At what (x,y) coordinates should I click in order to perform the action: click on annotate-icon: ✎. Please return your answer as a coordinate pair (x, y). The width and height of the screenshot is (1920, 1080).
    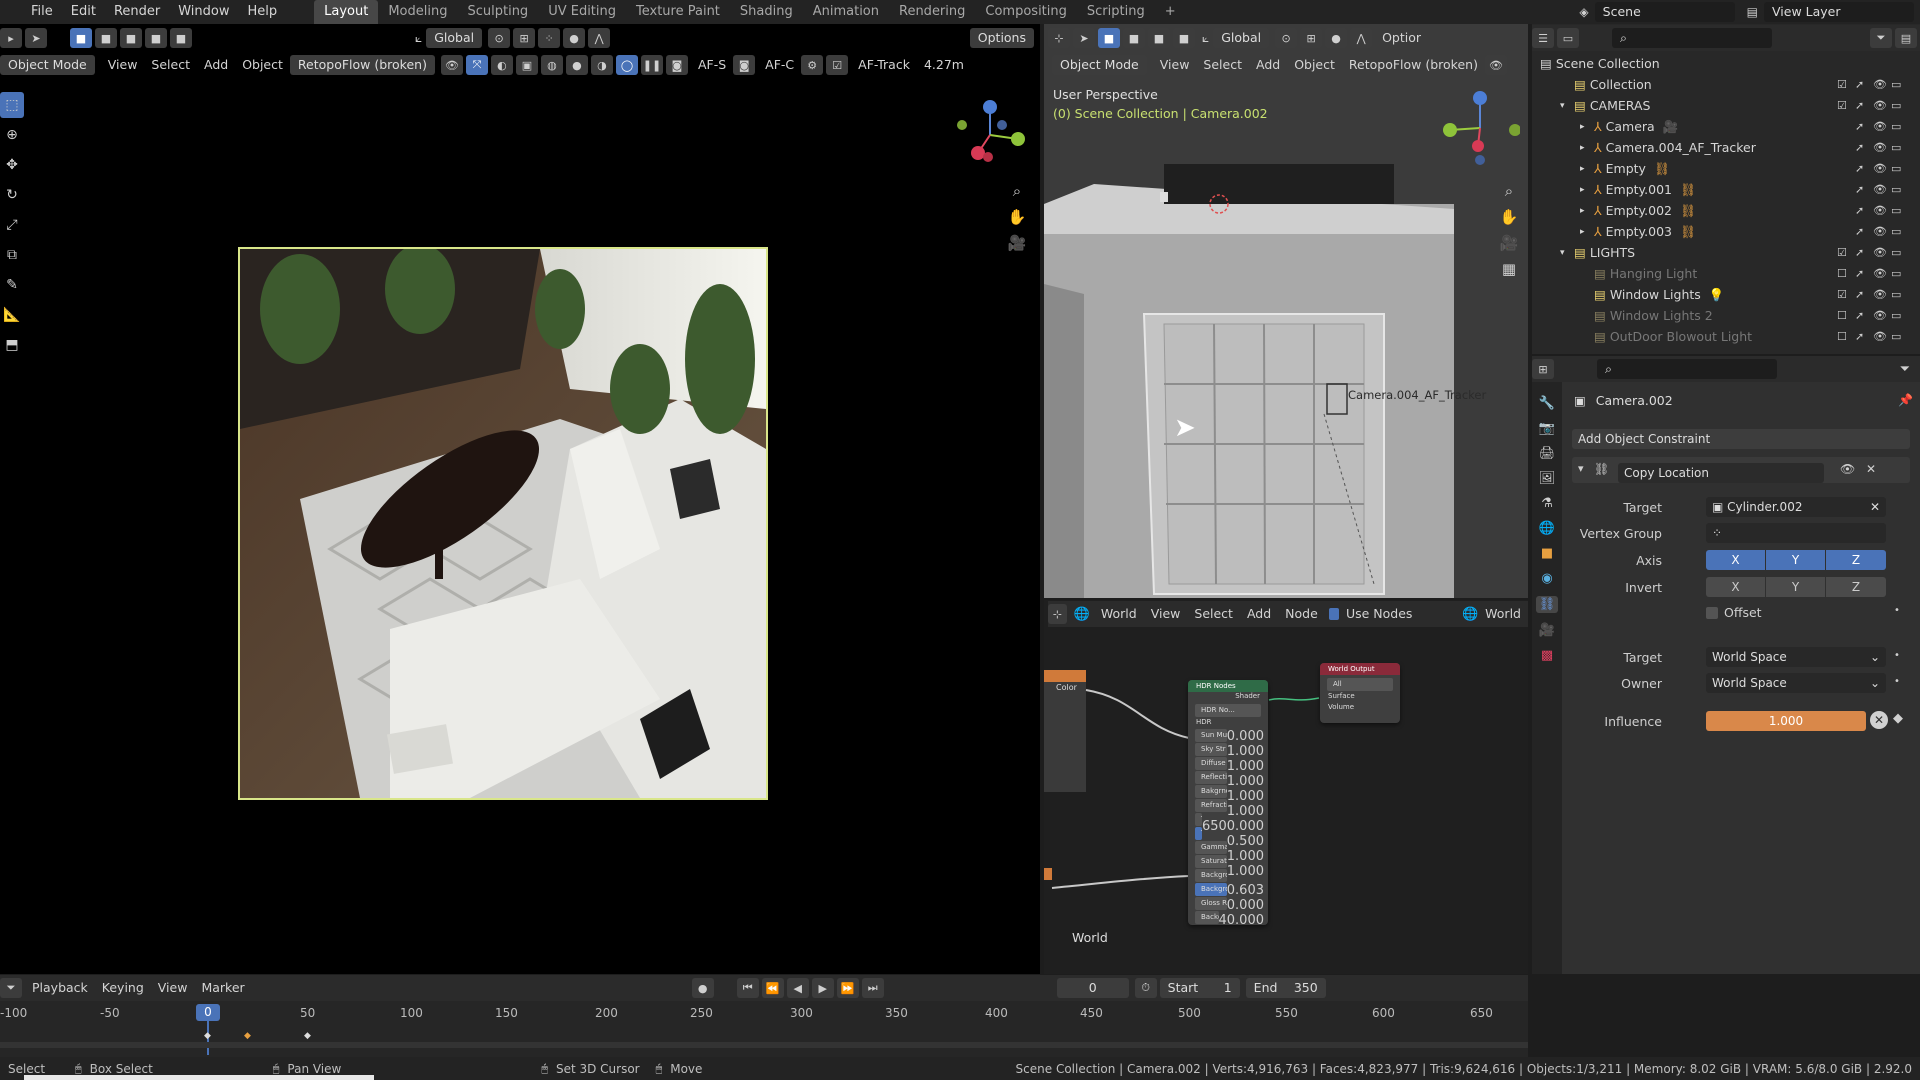
    Looking at the image, I should click on (12, 285).